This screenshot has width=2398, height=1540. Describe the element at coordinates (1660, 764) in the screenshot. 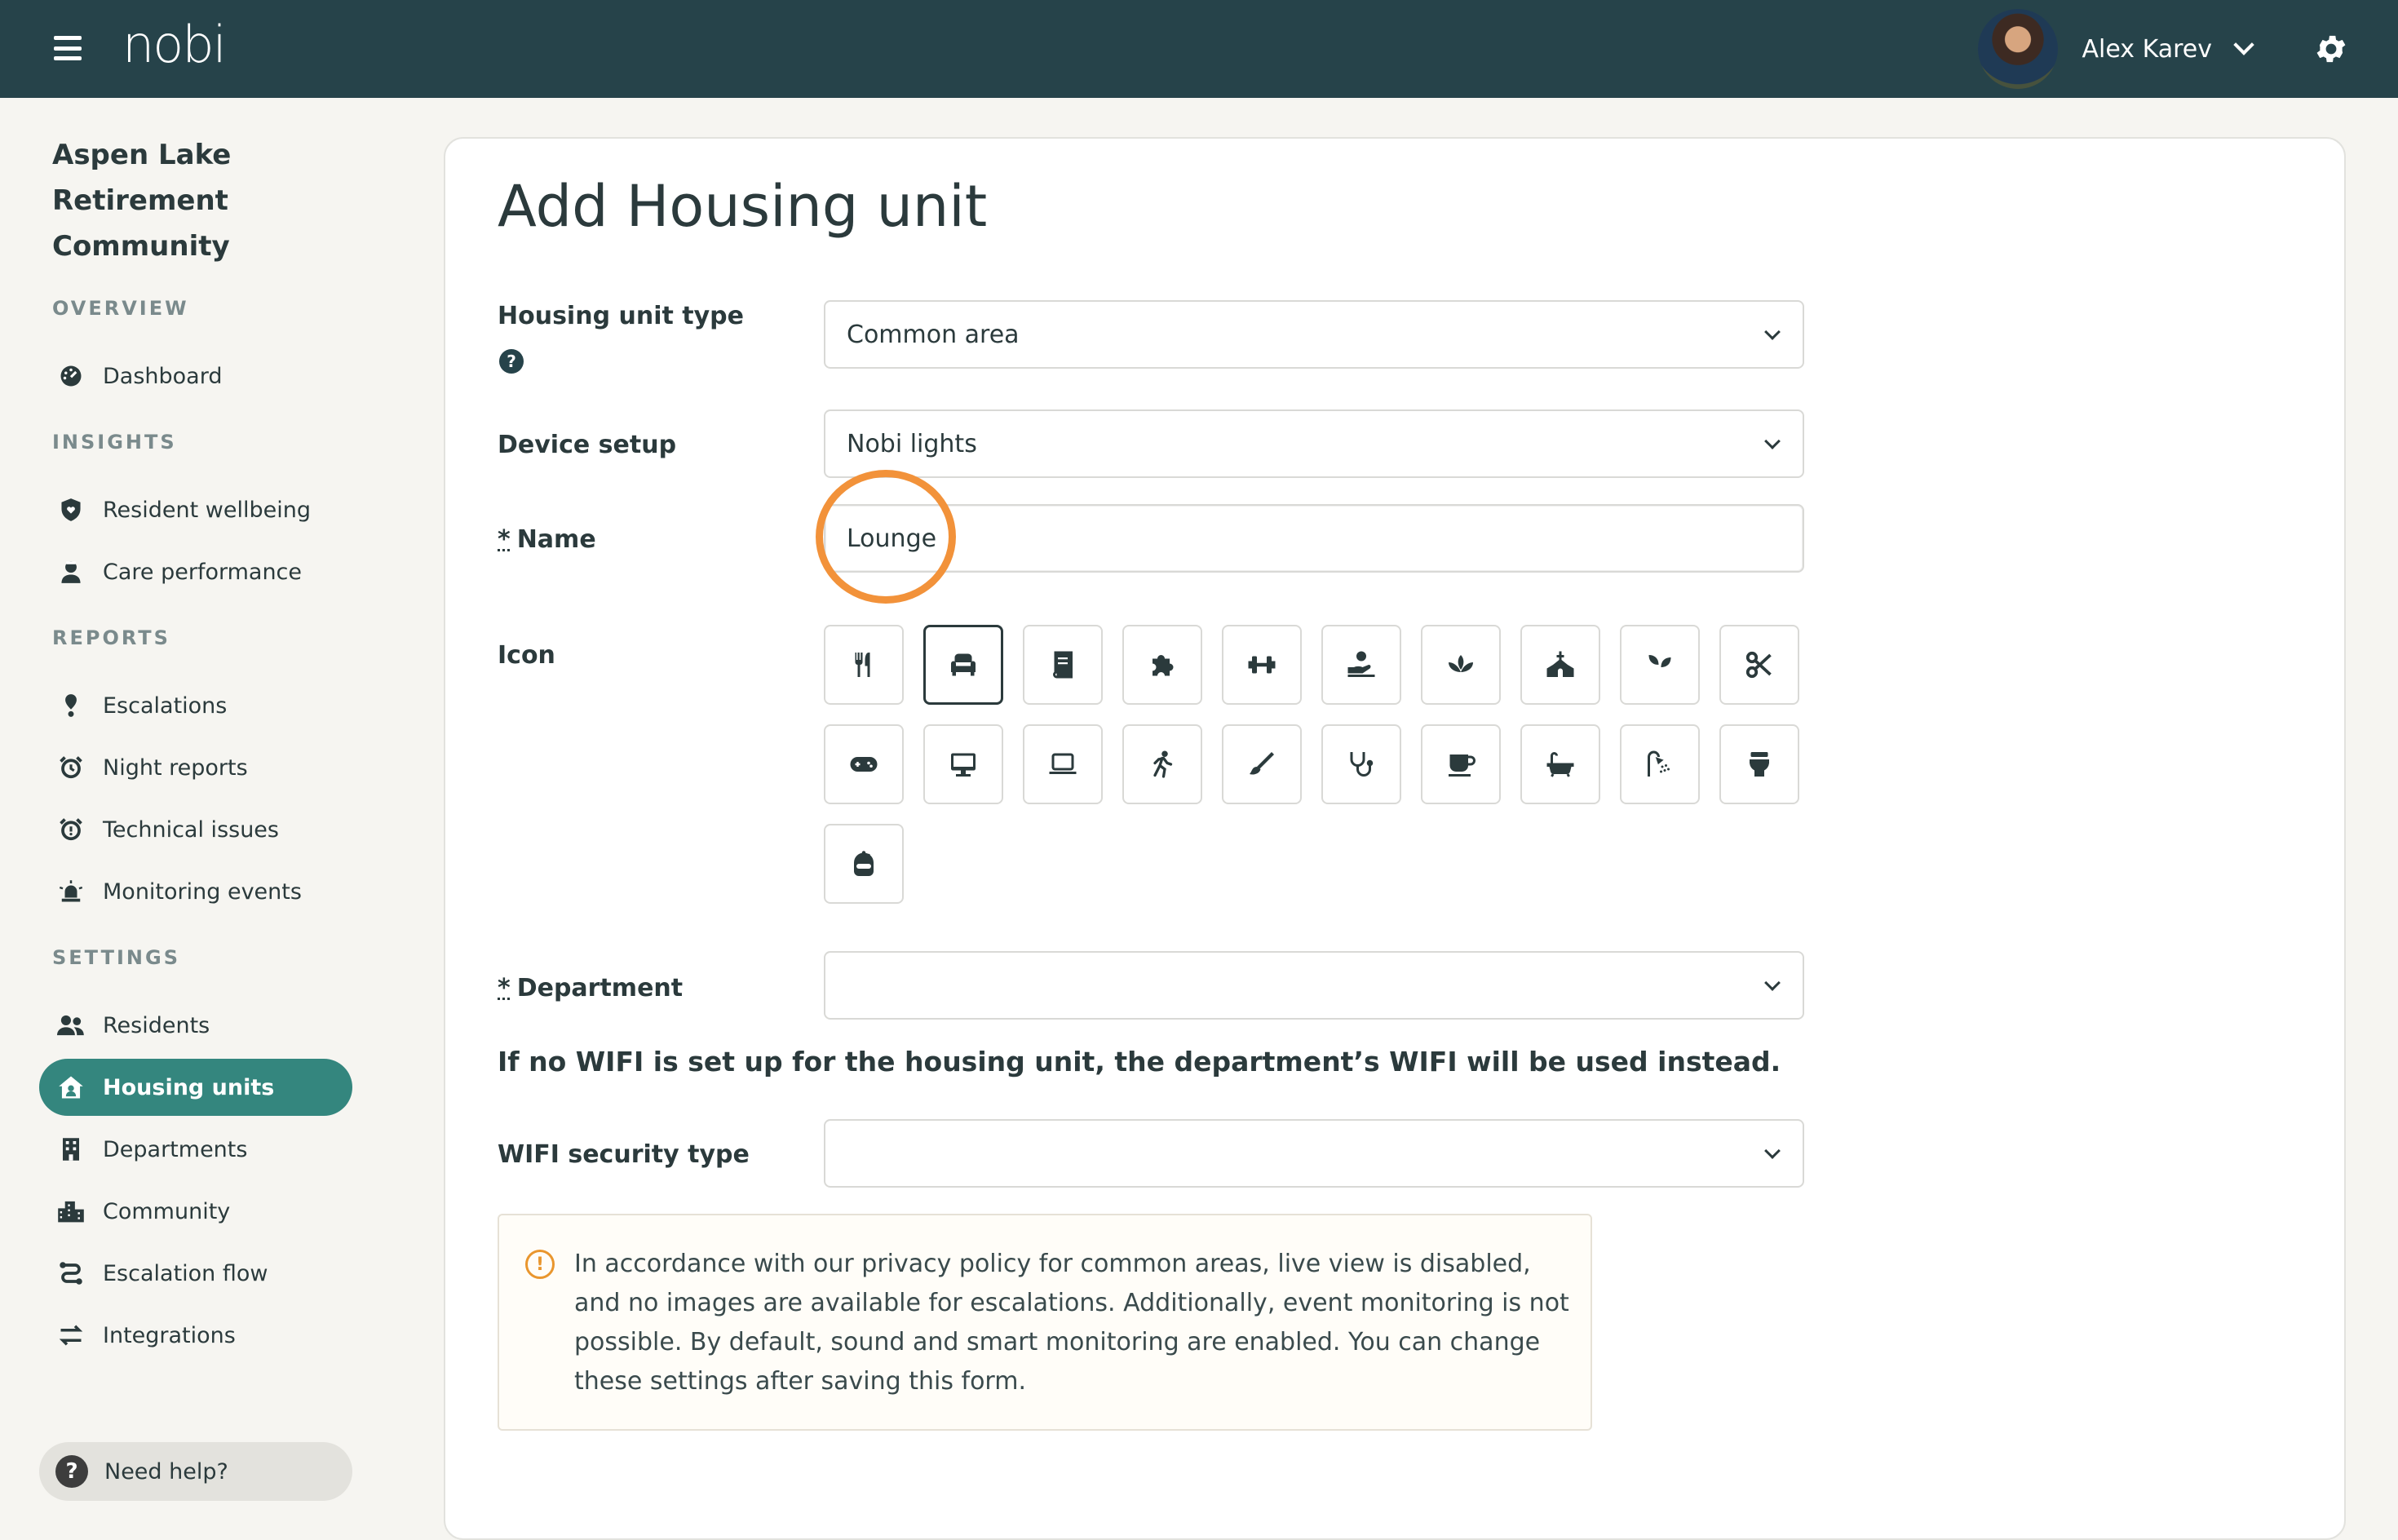

I see `shower-icon` at that location.